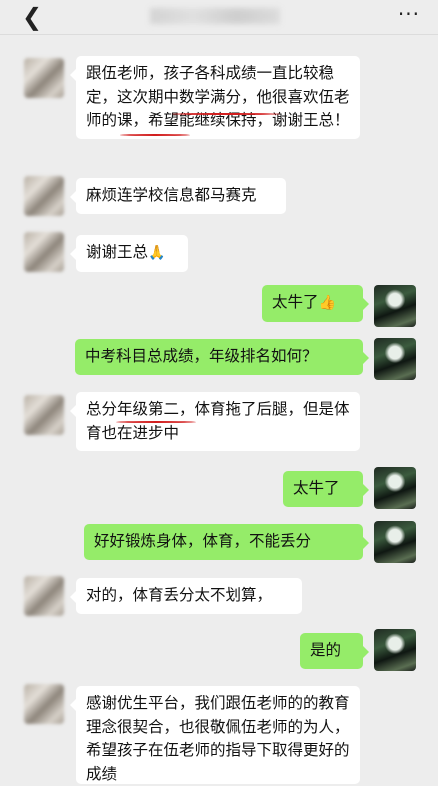 Image resolution: width=438 pixels, height=786 pixels. Describe the element at coordinates (327, 303) in the screenshot. I see `thumbs-up-emoji-icon: 👍` at that location.